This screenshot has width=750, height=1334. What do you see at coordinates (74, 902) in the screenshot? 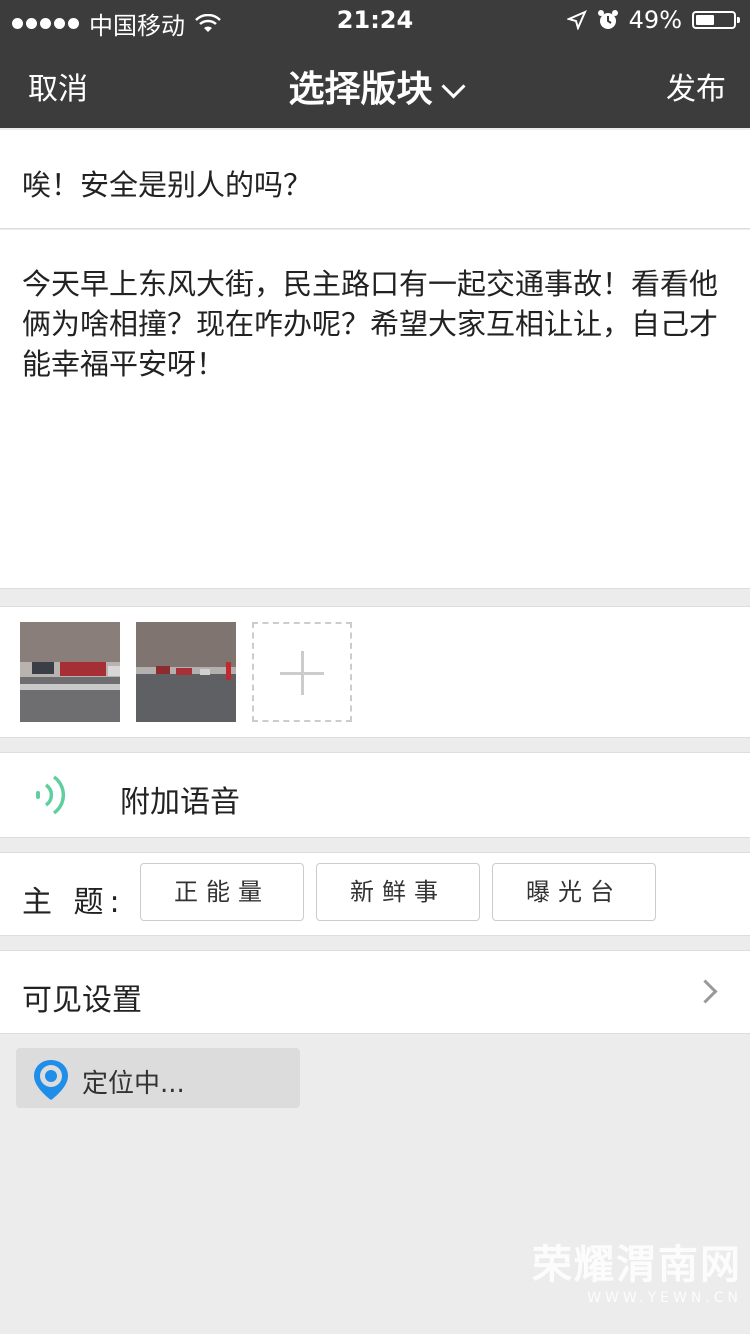
I see `topic-label: 主 题:` at bounding box center [74, 902].